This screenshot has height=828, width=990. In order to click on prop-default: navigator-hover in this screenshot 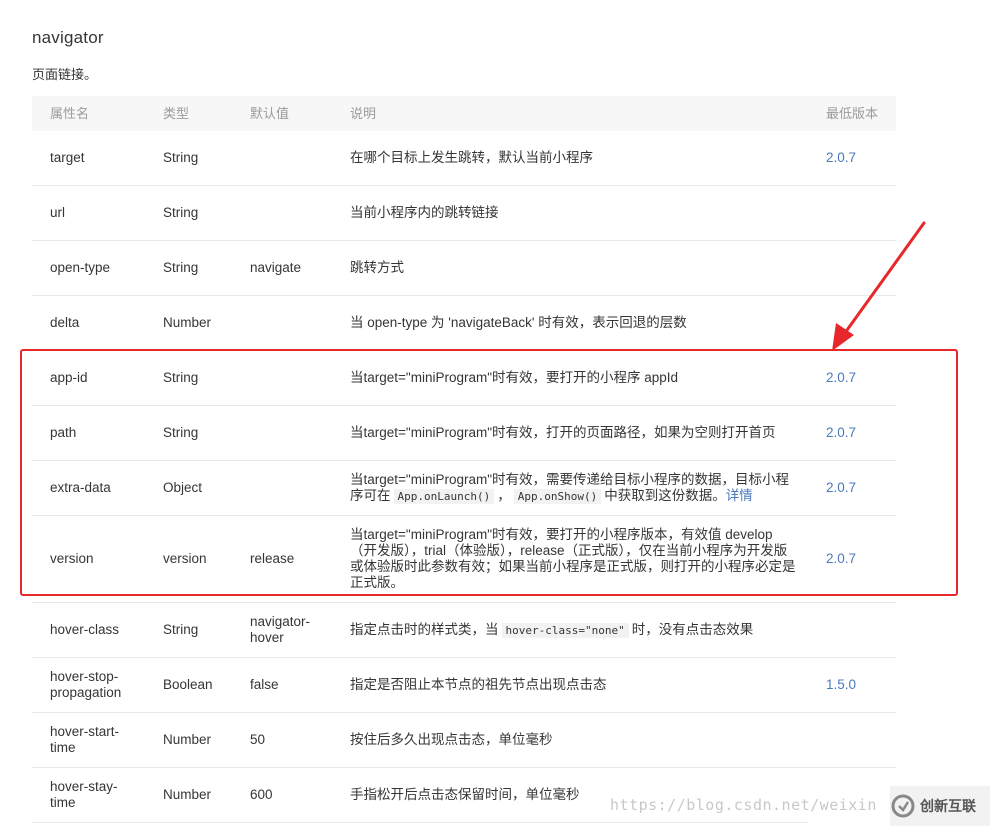, I will do `click(285, 630)`.